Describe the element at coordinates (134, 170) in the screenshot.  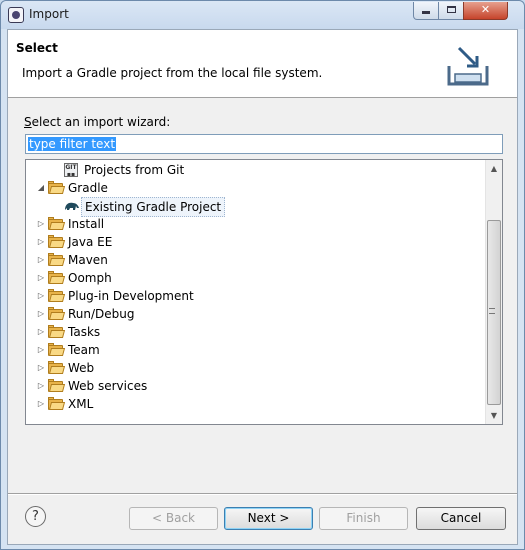
I see `tree-item-label: Projects from Git` at that location.